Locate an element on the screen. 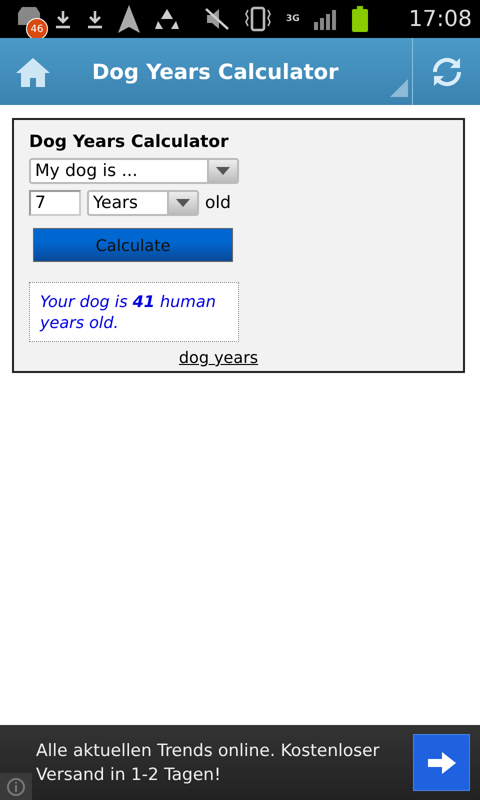  result-text: Your dog is 41 human years old. is located at coordinates (134, 312).